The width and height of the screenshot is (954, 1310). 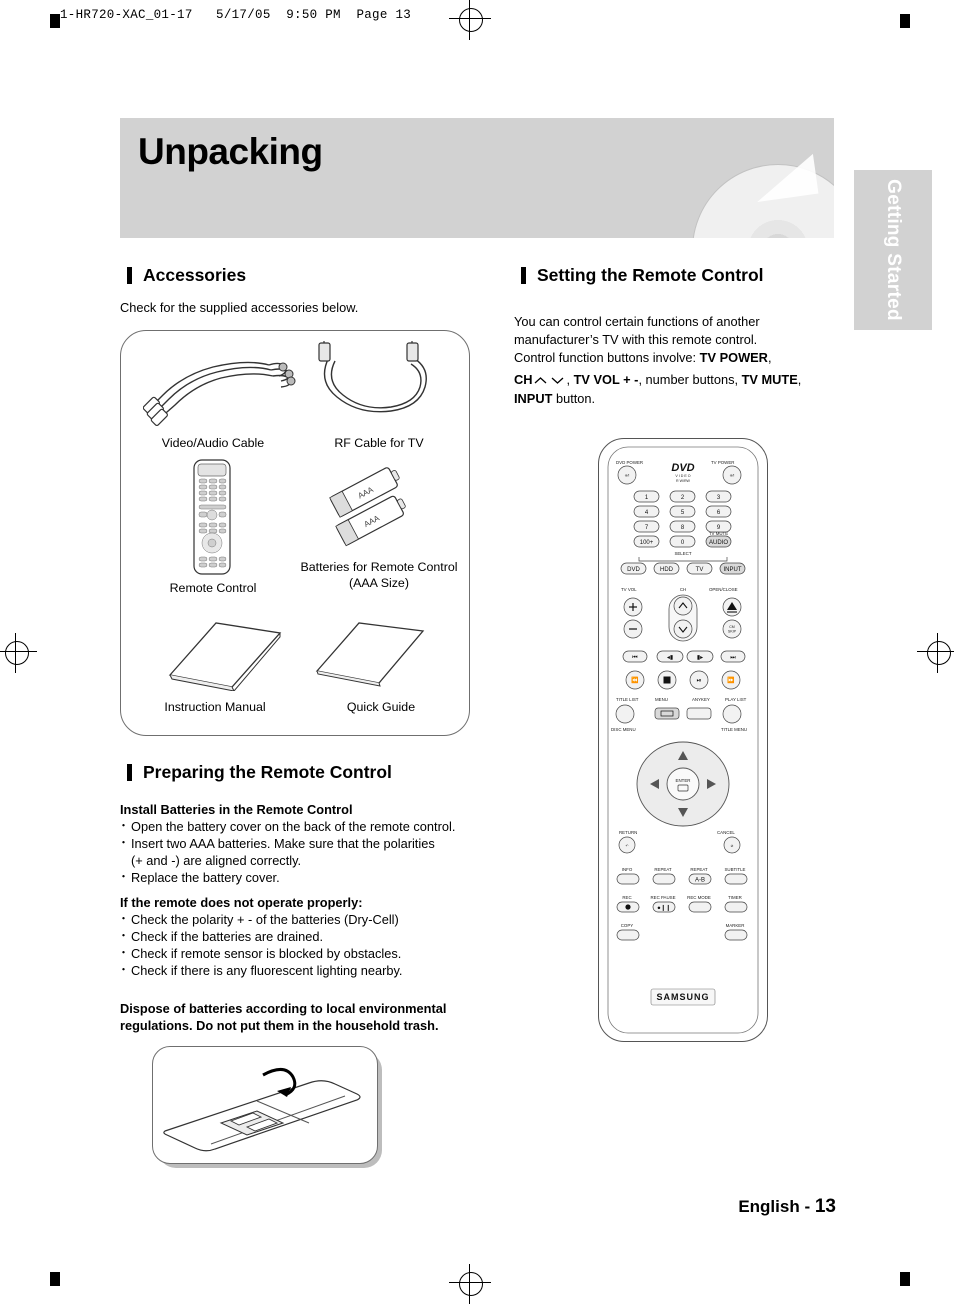 I want to click on svg-text: V I D E O, so click(x=682, y=476).